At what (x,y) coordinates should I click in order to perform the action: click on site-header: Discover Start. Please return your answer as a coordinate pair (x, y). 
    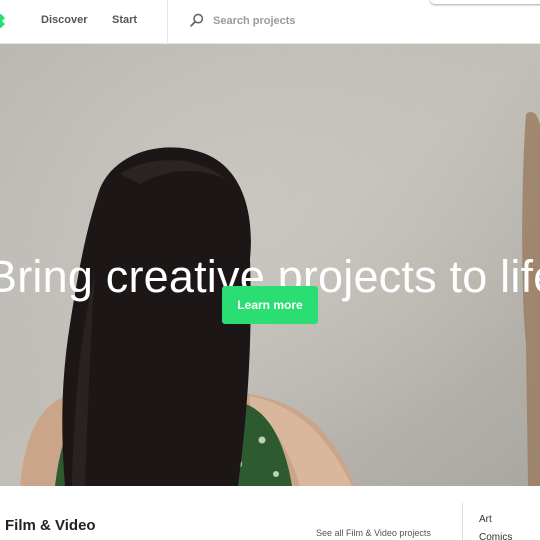
    Looking at the image, I should click on (270, 22).